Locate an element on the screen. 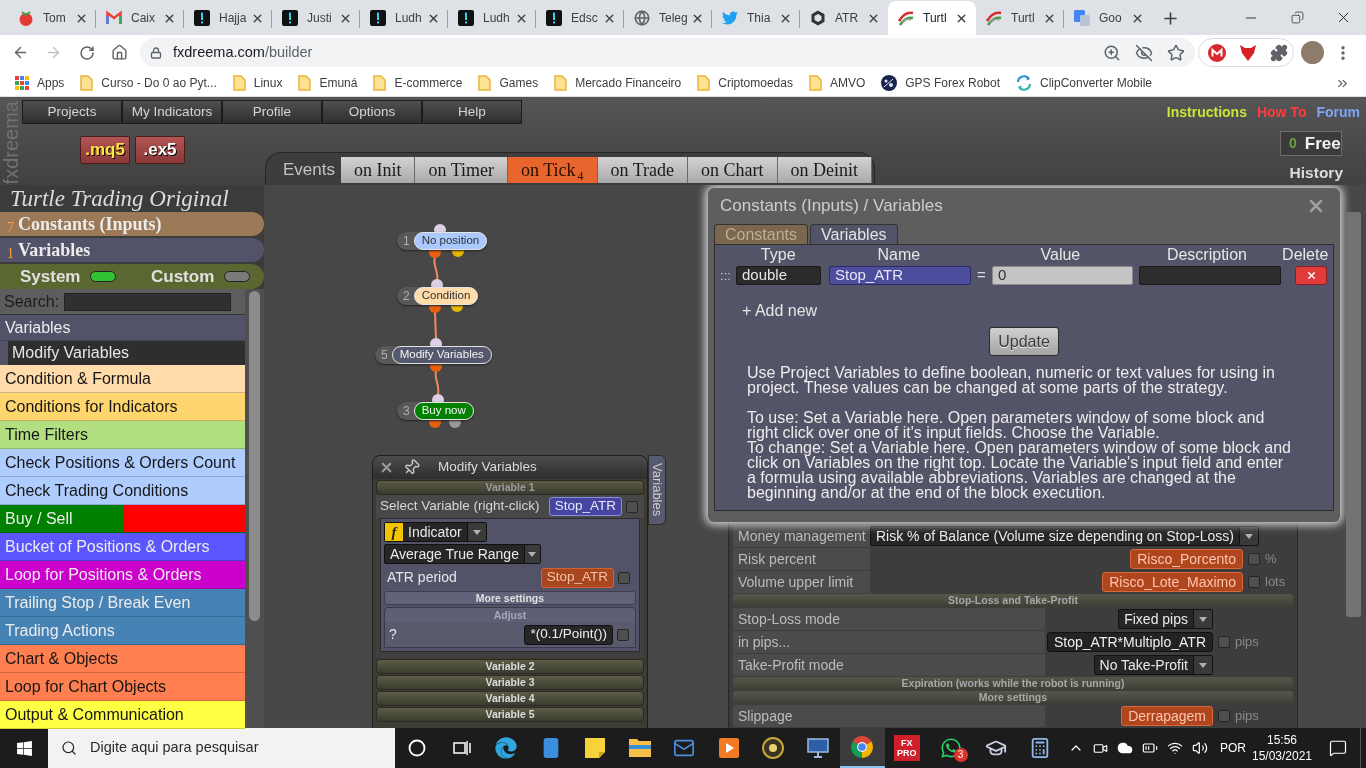 The height and width of the screenshot is (768, 1366). mode-dropdown: No Take-Profit is located at coordinates (1153, 665).